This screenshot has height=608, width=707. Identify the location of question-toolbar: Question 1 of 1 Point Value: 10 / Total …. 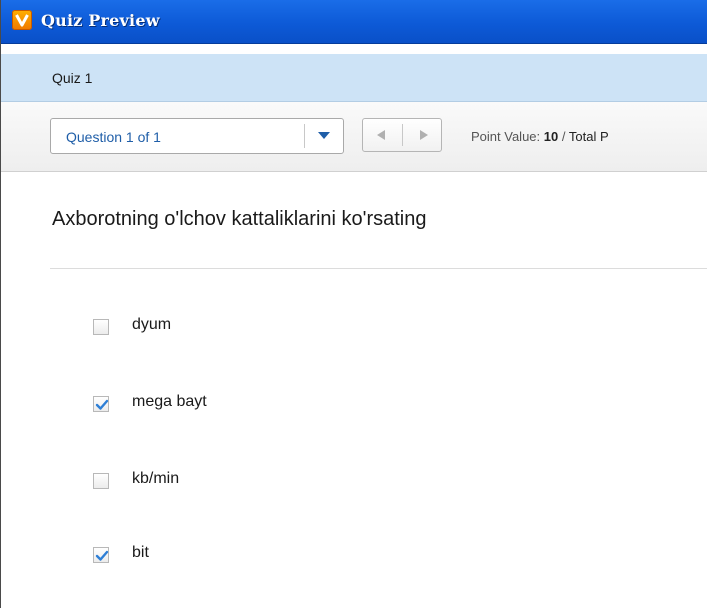
(354, 137).